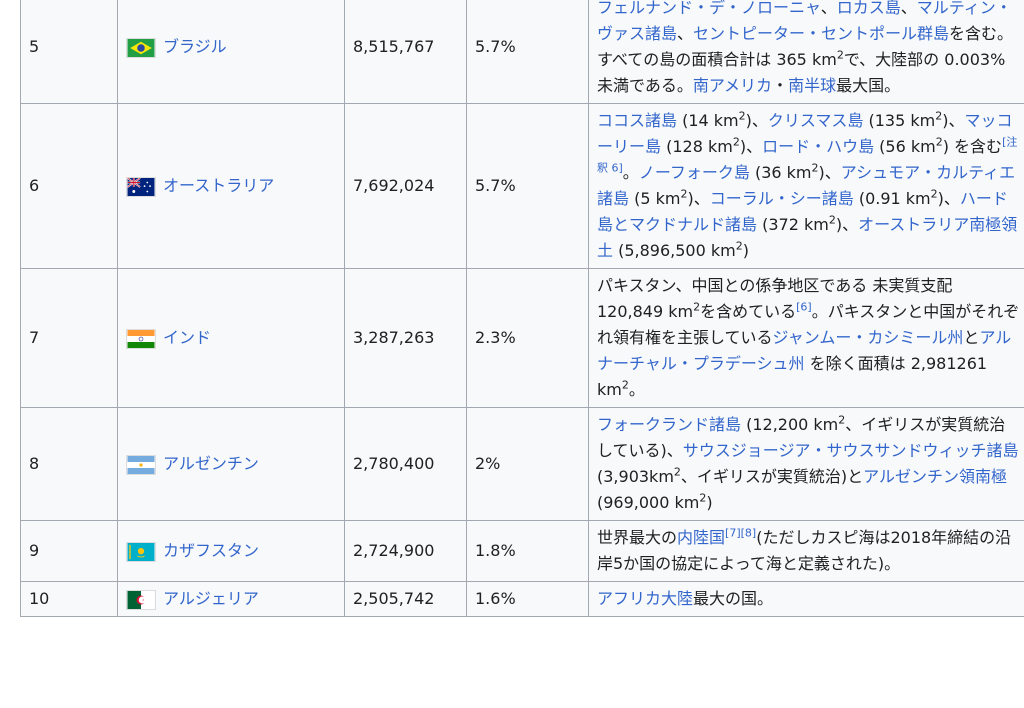 Image resolution: width=1024 pixels, height=708 pixels. Describe the element at coordinates (405, 52) in the screenshot. I see `area-cell: 8,515,767` at that location.